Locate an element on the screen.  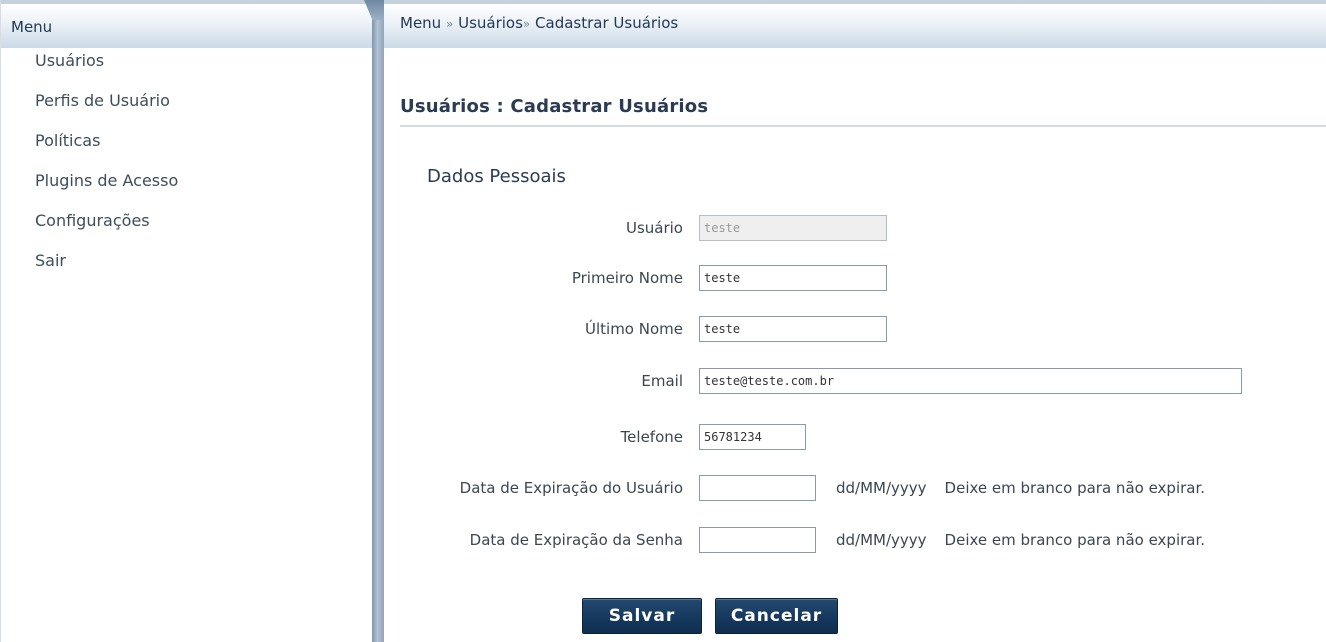
breadcrumb-item-current: Cadastrar Usuários is located at coordinates (607, 23).